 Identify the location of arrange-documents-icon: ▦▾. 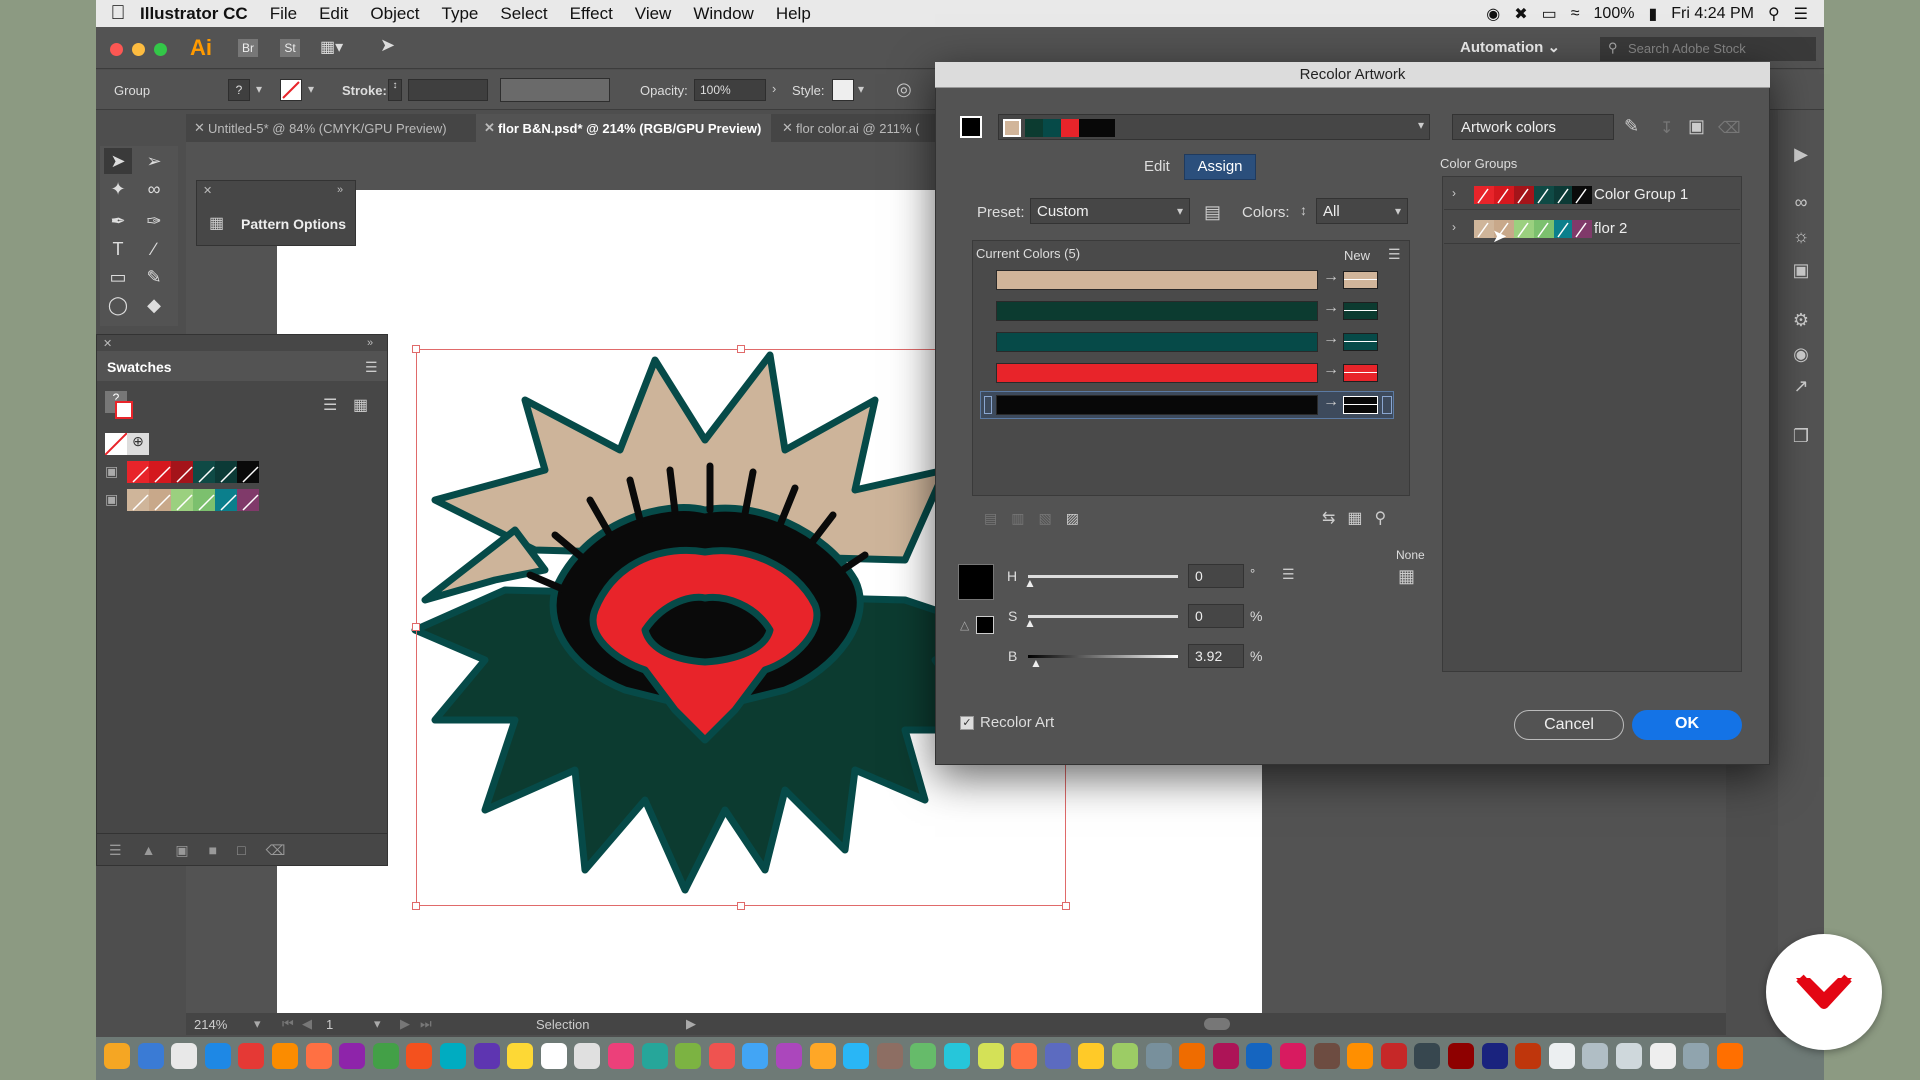
(331, 47).